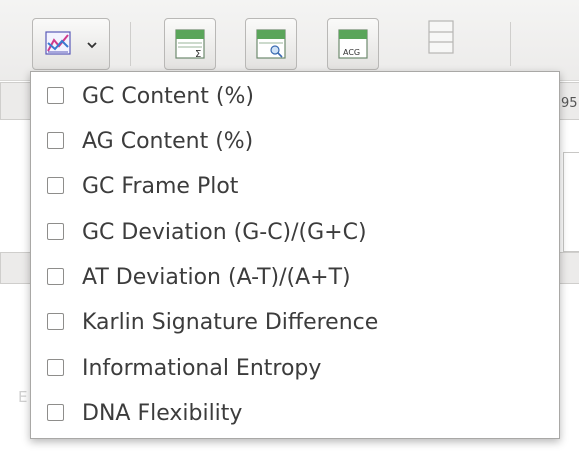 Image resolution: width=579 pixels, height=452 pixels. I want to click on menu-item-label: Karlin Signature Difference, so click(230, 322).